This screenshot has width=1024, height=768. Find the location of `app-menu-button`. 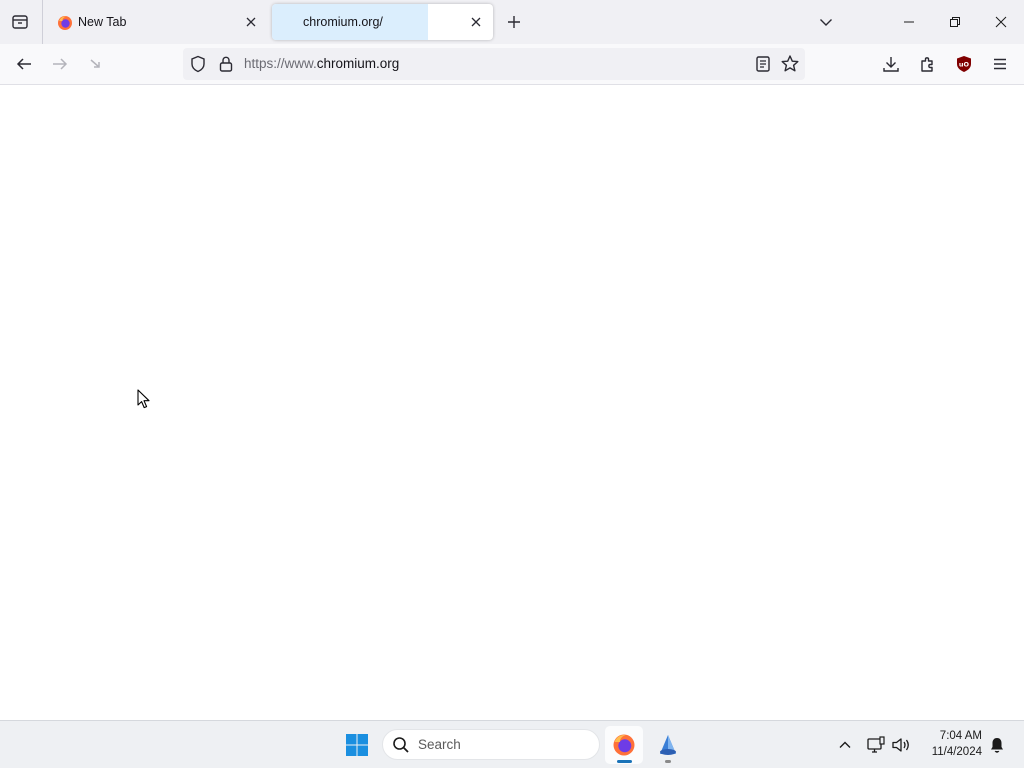

app-menu-button is located at coordinates (1000, 64).